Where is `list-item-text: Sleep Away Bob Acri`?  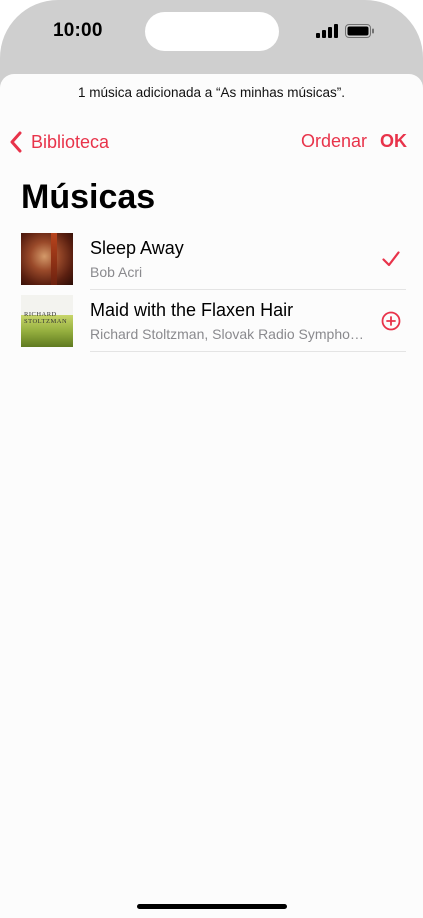
list-item-text: Sleep Away Bob Acri is located at coordinates (248, 259).